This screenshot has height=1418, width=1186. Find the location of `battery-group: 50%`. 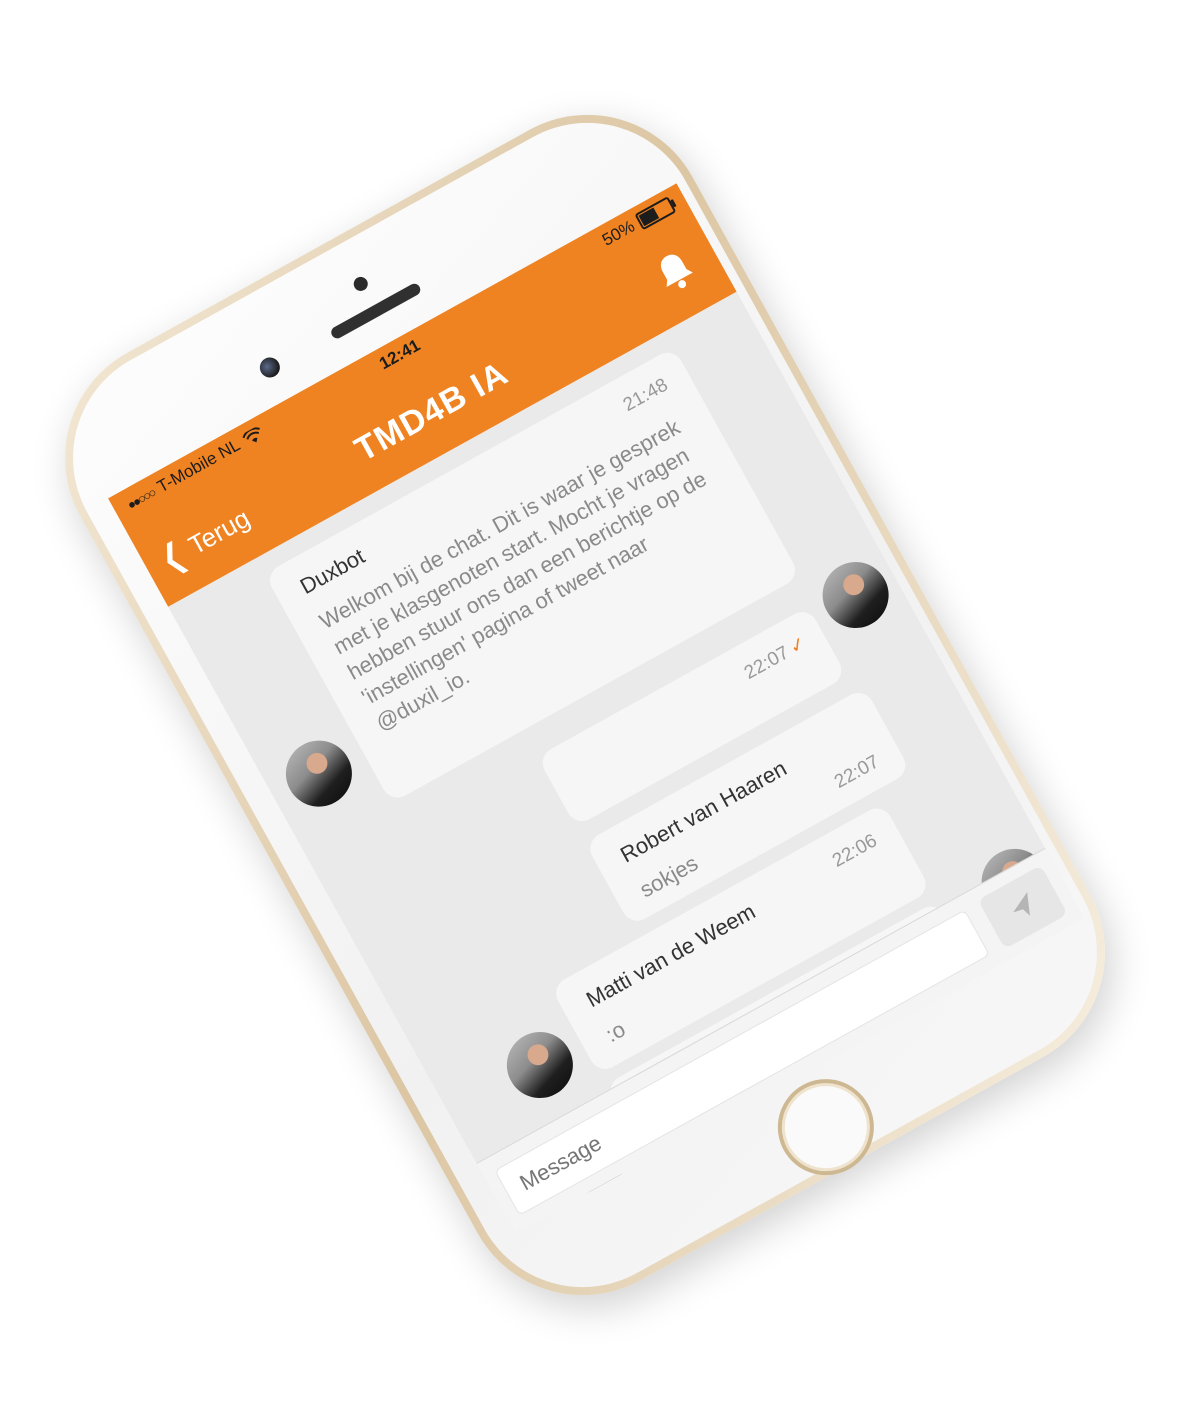

battery-group: 50% is located at coordinates (638, 222).